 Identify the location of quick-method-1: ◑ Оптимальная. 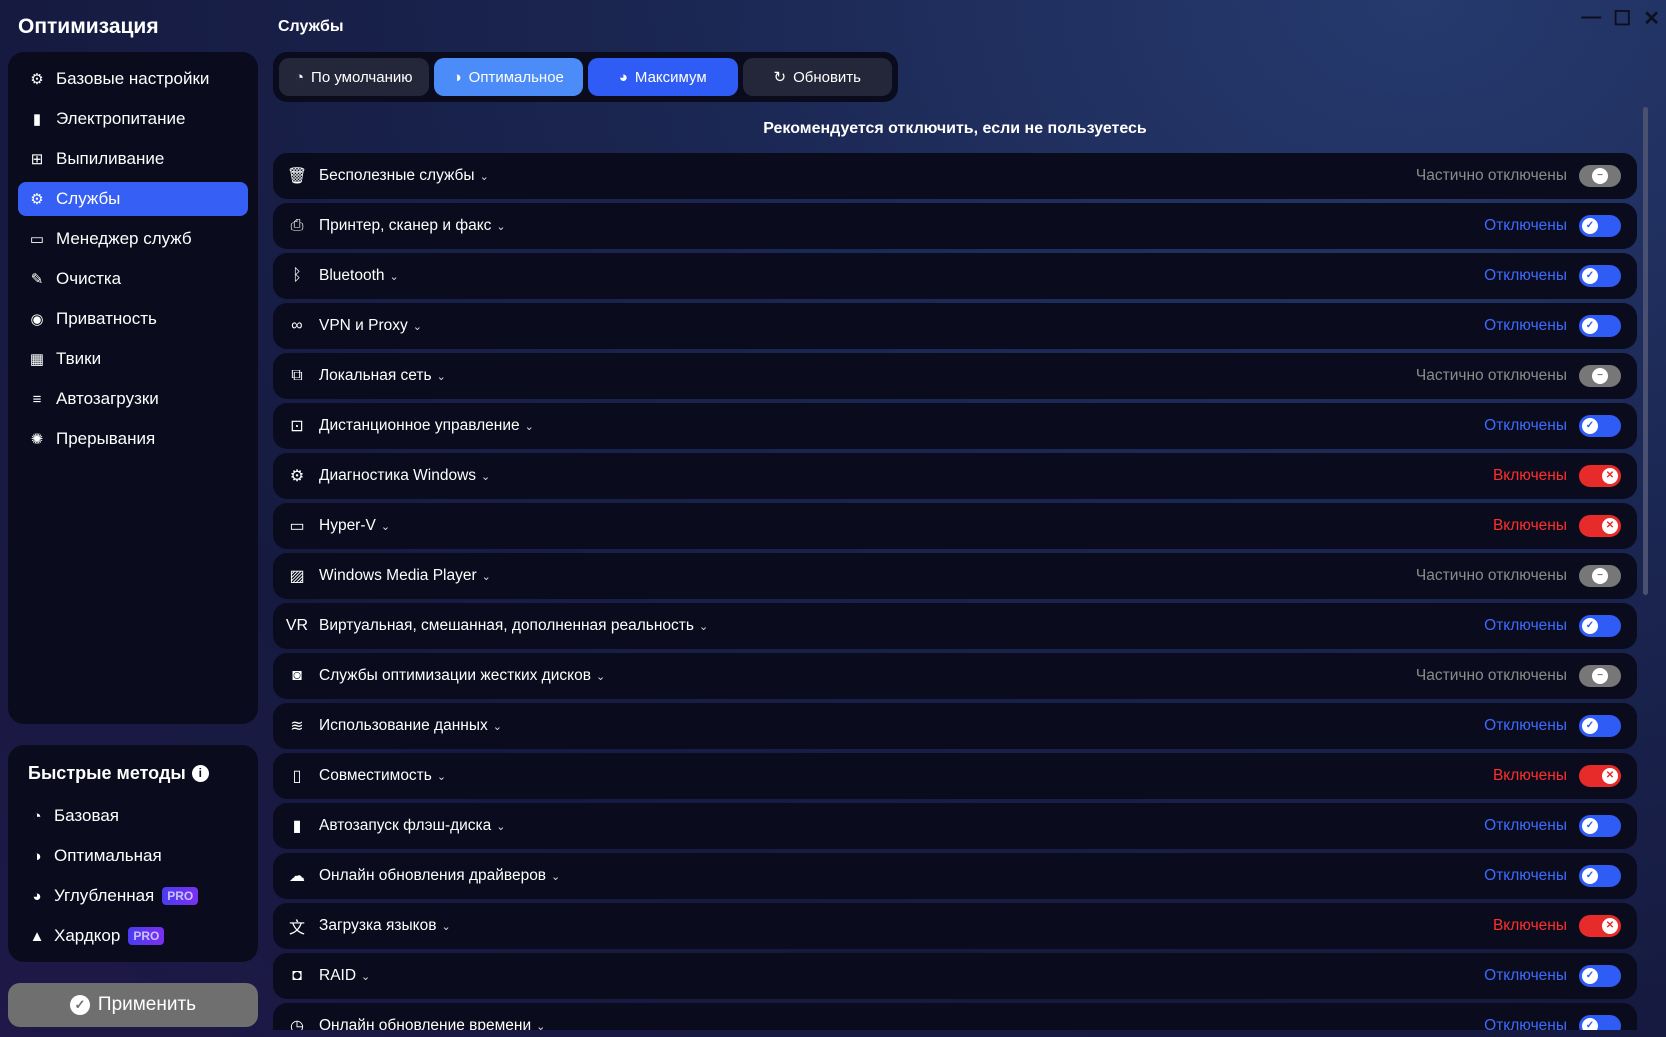
(133, 856).